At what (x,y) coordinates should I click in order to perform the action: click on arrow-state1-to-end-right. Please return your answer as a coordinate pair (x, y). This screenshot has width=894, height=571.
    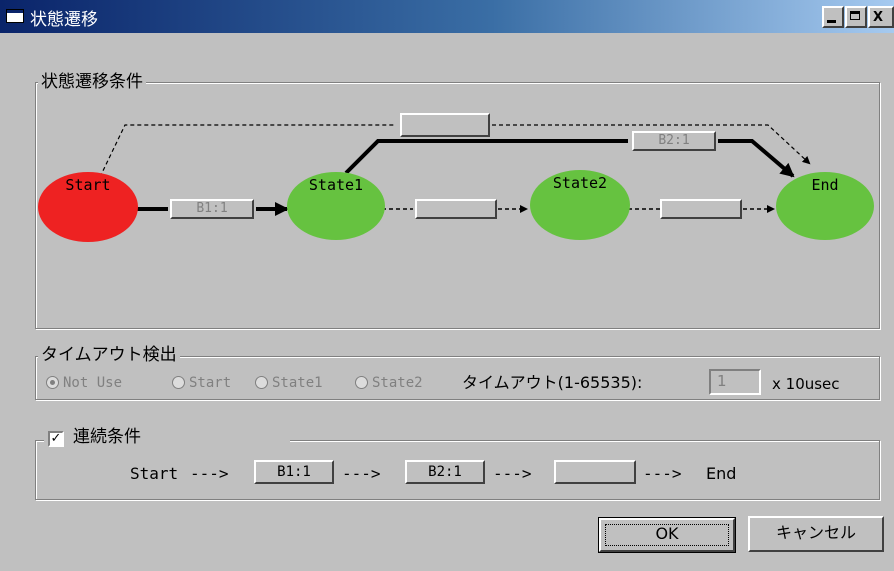
    Looking at the image, I should click on (756, 158).